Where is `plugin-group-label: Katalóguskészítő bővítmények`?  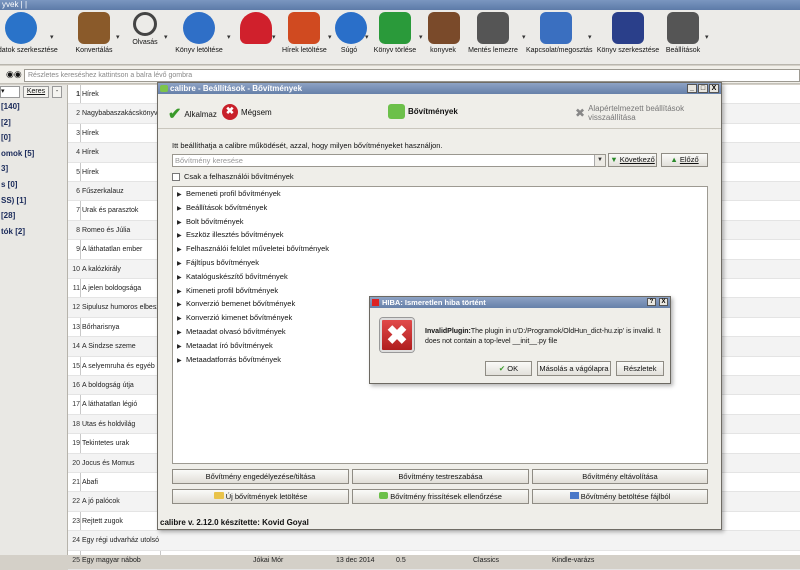
plugin-group-label: Katalóguskészítő bővítmények is located at coordinates (237, 276).